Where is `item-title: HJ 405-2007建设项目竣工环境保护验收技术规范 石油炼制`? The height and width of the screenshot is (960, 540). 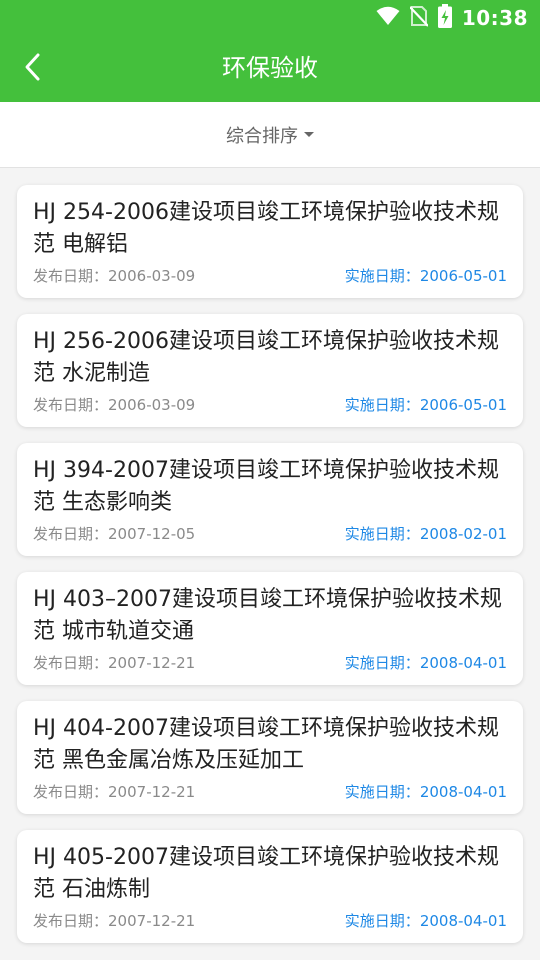 item-title: HJ 405-2007建设项目竣工环境保护验收技术规范 石油炼制 is located at coordinates (266, 873).